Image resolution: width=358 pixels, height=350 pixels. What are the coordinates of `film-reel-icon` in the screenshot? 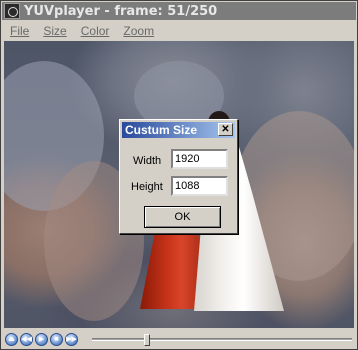 It's located at (12, 11).